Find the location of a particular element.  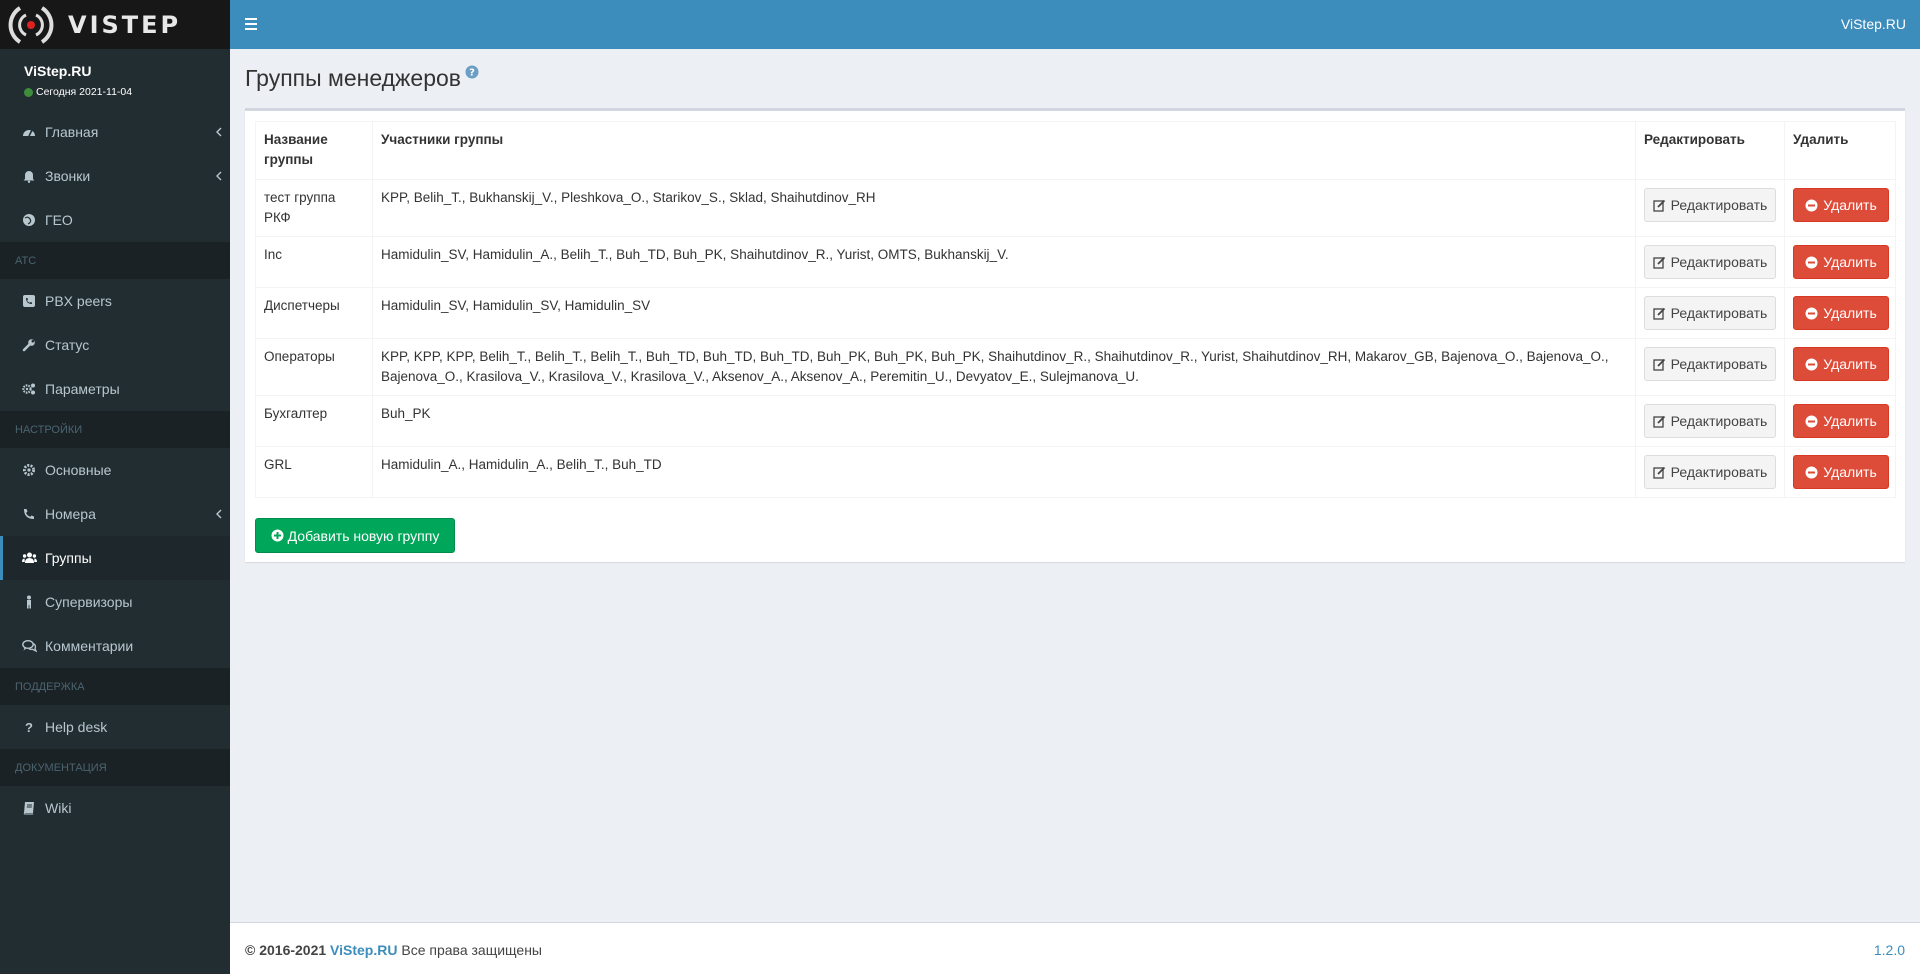

dashboard-icon is located at coordinates (29, 132).